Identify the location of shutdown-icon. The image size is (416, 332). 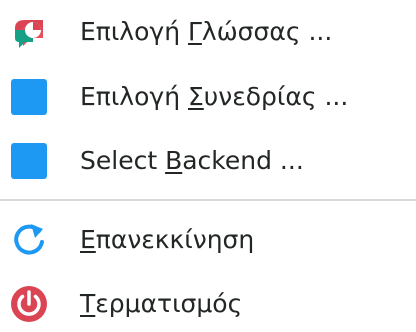
(29, 304).